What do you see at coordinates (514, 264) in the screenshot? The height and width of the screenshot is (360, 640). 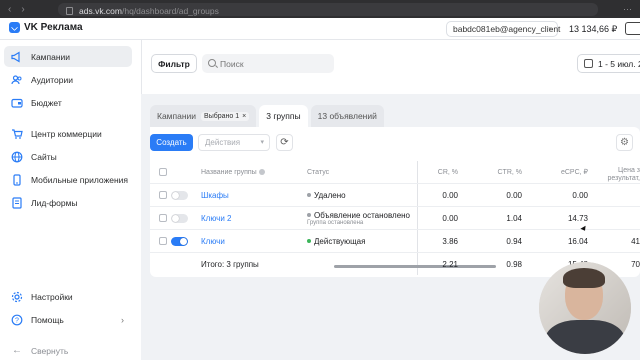 I see `total-ctr: 0.98` at bounding box center [514, 264].